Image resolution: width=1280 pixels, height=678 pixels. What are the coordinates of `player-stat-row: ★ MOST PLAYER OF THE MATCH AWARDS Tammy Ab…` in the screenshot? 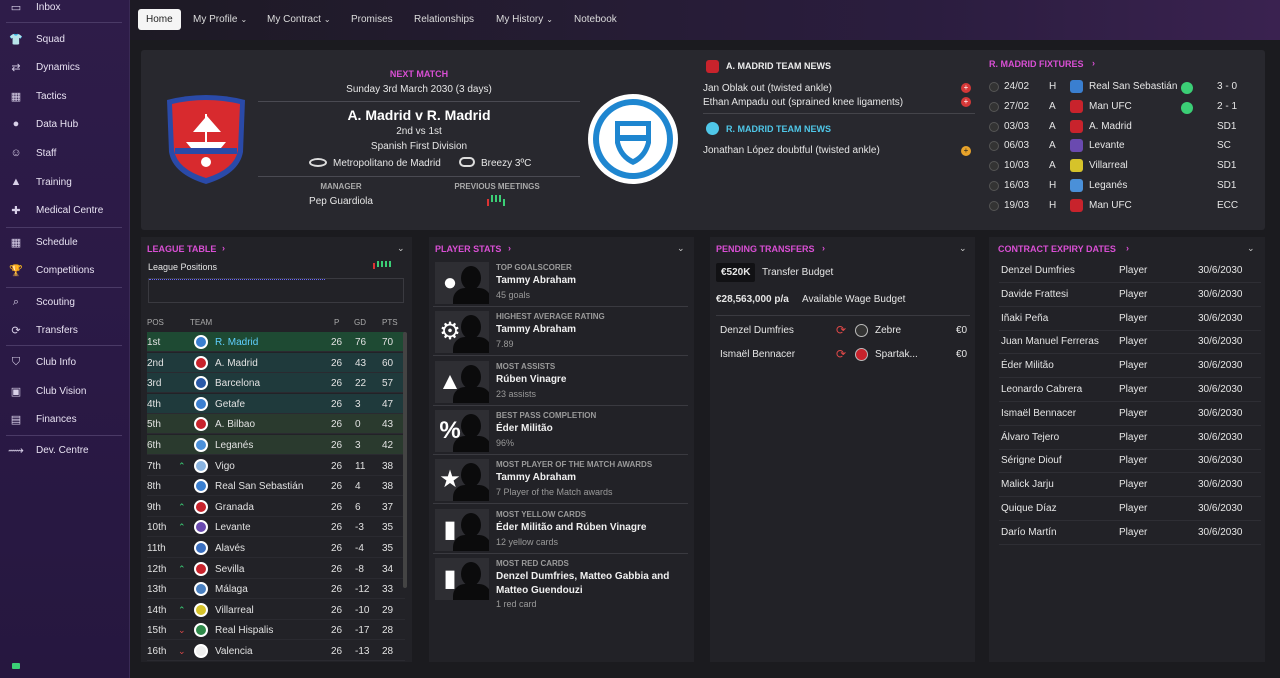 It's located at (560, 480).